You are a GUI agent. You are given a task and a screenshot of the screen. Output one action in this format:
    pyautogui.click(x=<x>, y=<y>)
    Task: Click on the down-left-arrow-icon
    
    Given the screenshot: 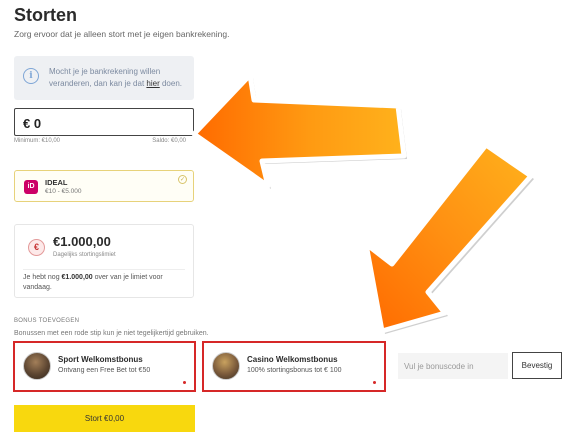 What is the action you would take?
    pyautogui.click(x=448, y=238)
    